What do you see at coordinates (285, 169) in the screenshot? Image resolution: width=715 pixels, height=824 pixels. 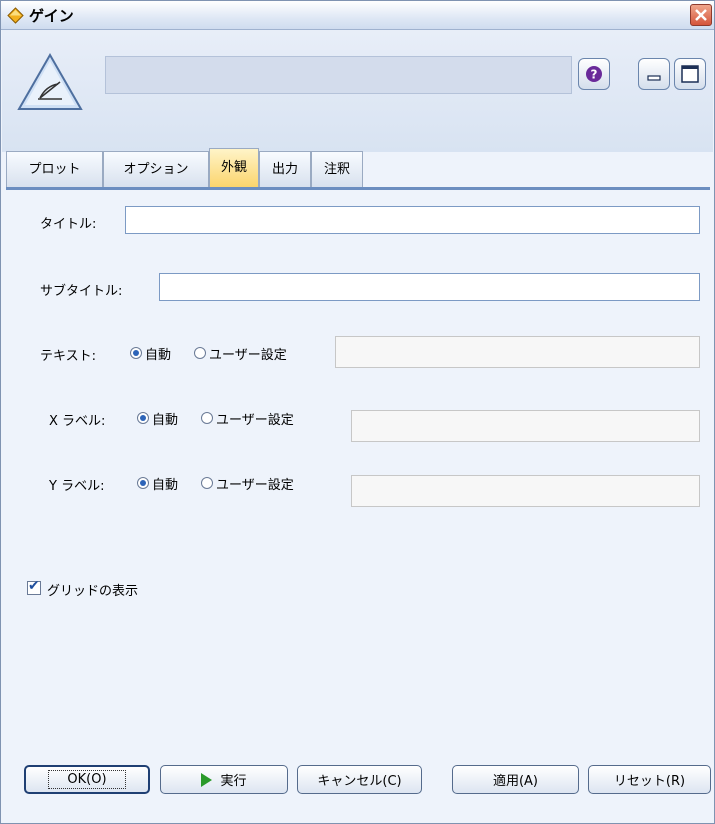 I see `tab-output: 出力` at bounding box center [285, 169].